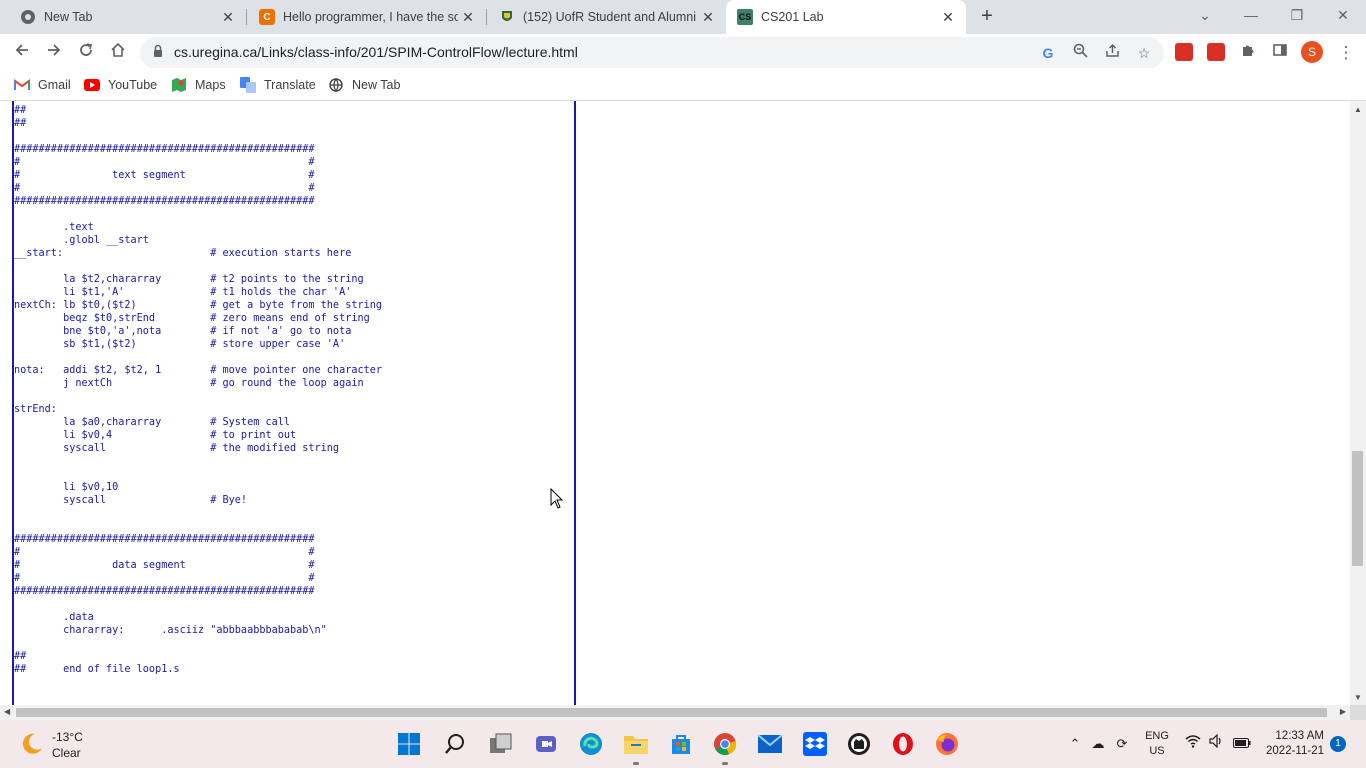 This screenshot has width=1366, height=768. I want to click on tab-search-icon: ⌄, so click(1205, 15).